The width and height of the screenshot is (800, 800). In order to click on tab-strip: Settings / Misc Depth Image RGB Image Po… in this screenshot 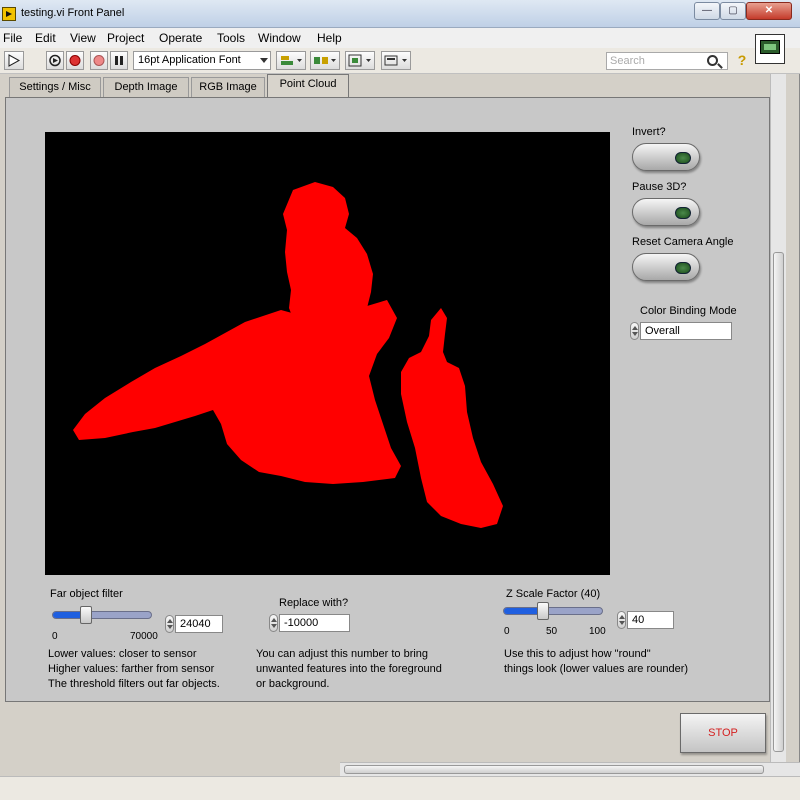, I will do `click(387, 86)`.